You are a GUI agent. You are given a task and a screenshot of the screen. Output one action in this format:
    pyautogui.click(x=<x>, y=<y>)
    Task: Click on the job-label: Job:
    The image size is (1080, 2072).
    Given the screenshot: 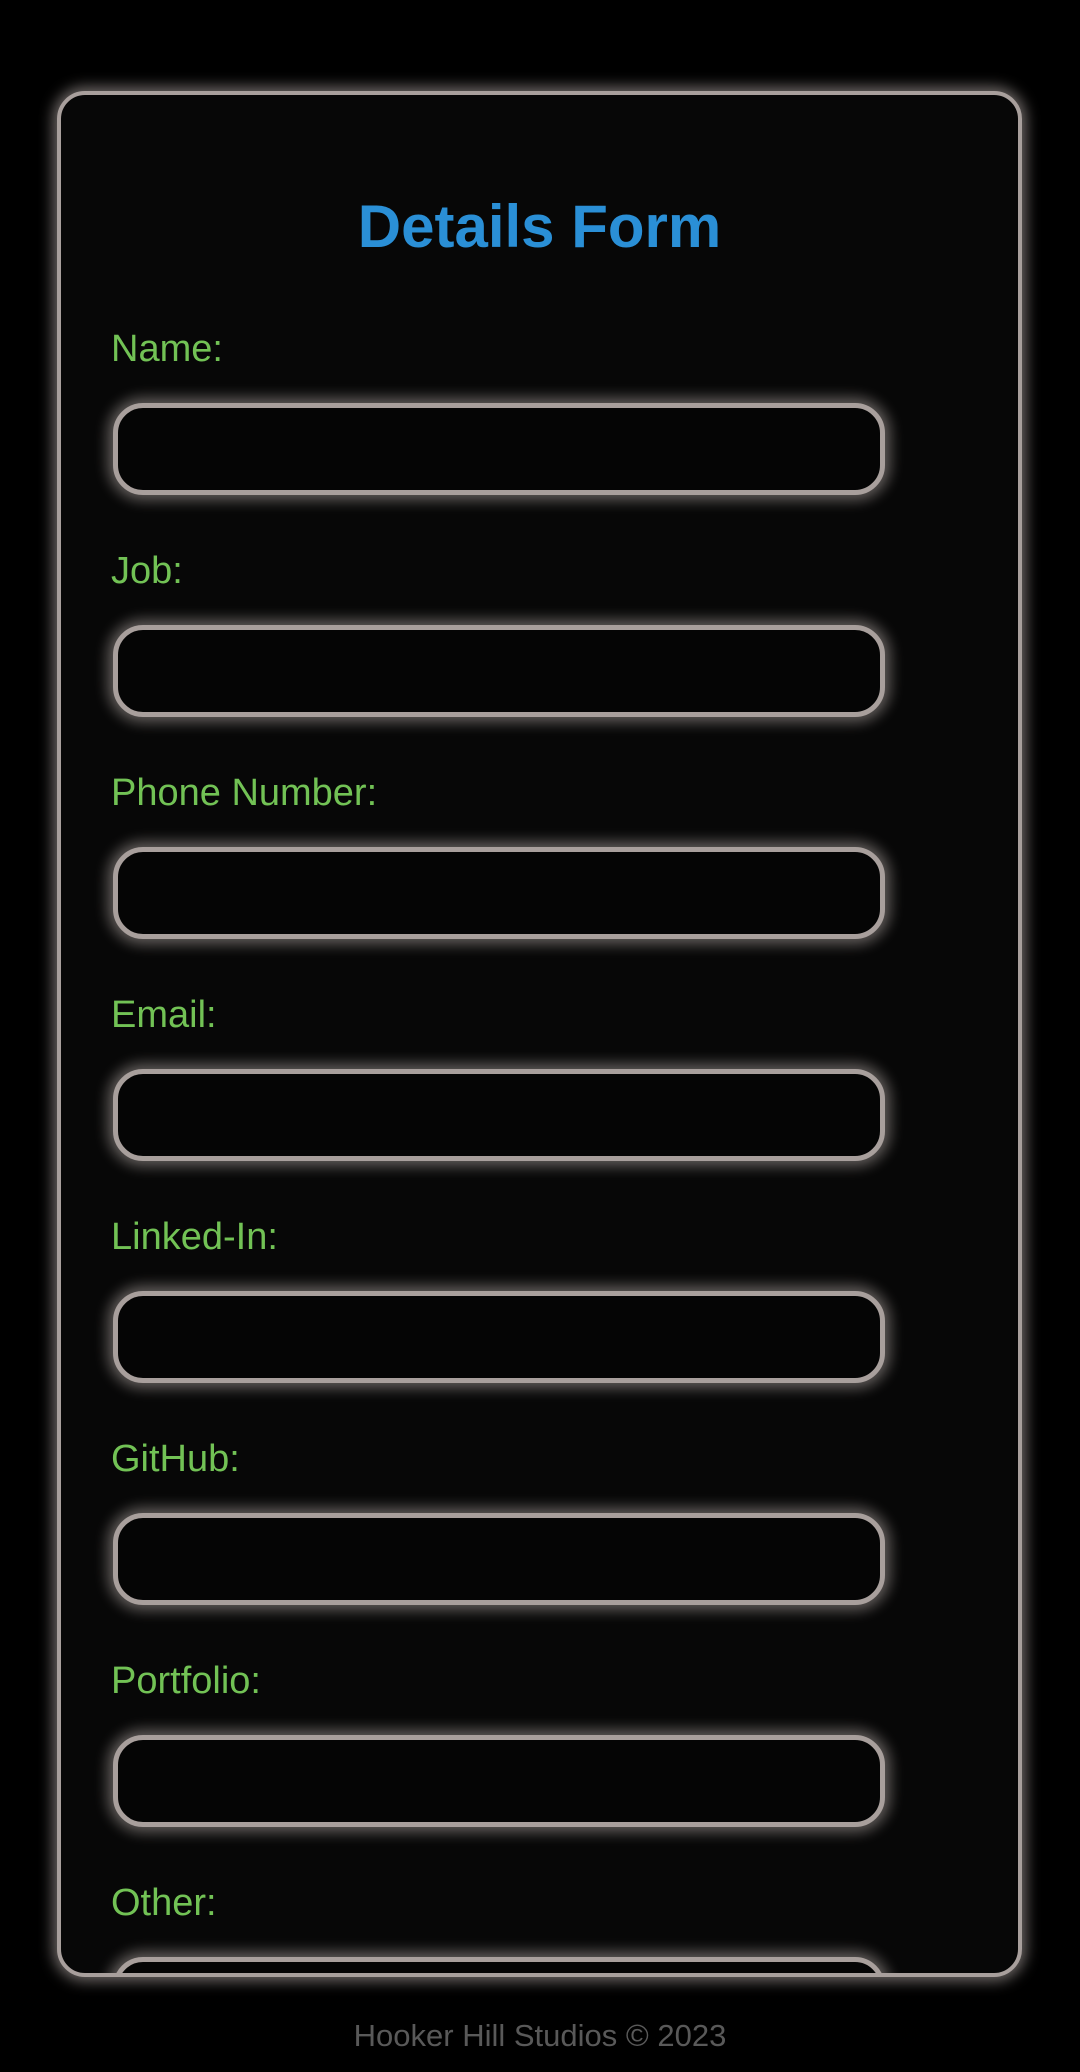 What is the action you would take?
    pyautogui.click(x=147, y=571)
    